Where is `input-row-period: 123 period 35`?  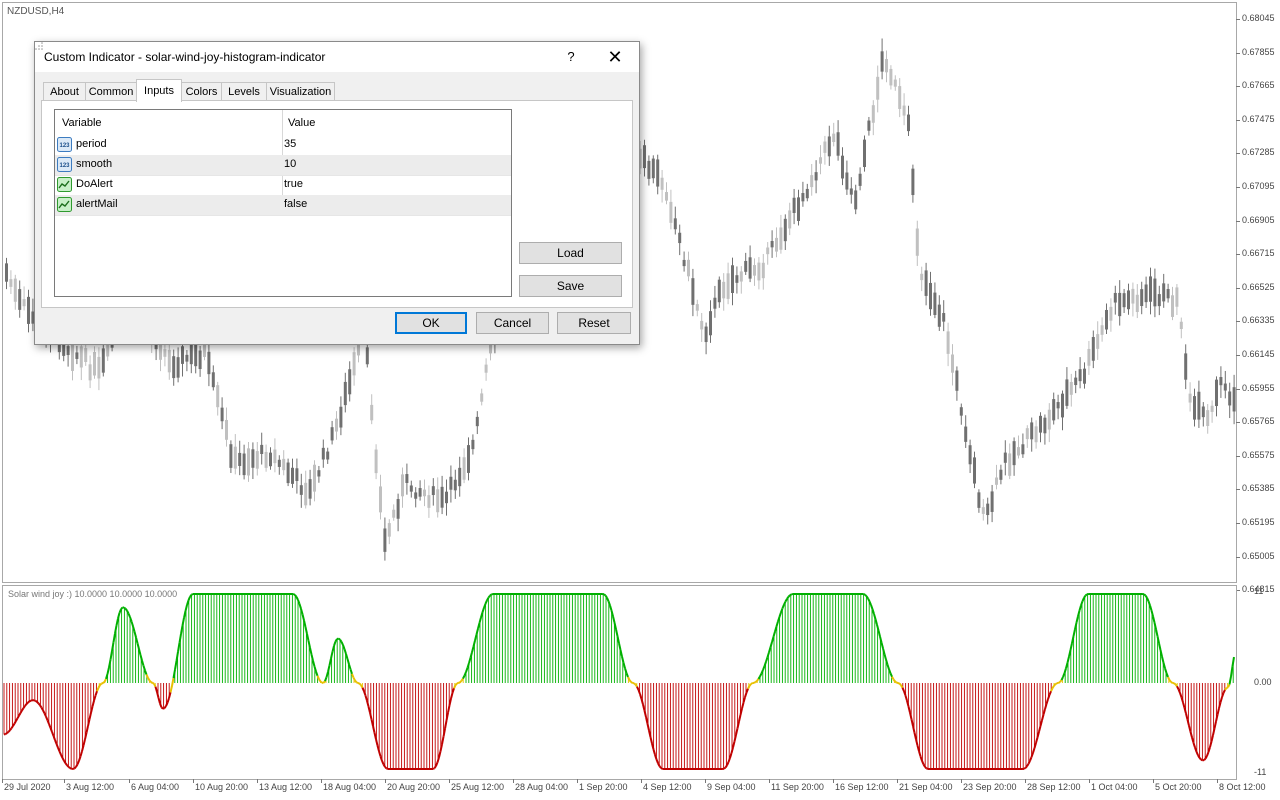 input-row-period: 123 period 35 is located at coordinates (283, 145).